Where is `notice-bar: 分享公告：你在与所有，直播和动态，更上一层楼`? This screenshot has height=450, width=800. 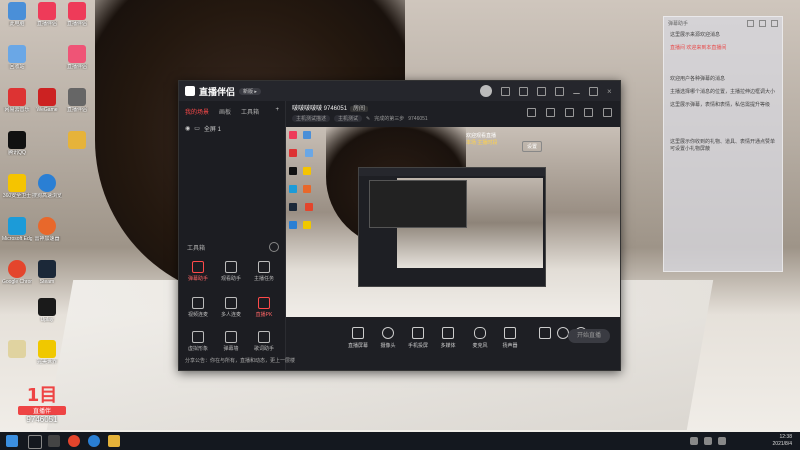 notice-bar: 分享公告：你在与所有，直播和动态，更上一层楼 is located at coordinates (240, 360).